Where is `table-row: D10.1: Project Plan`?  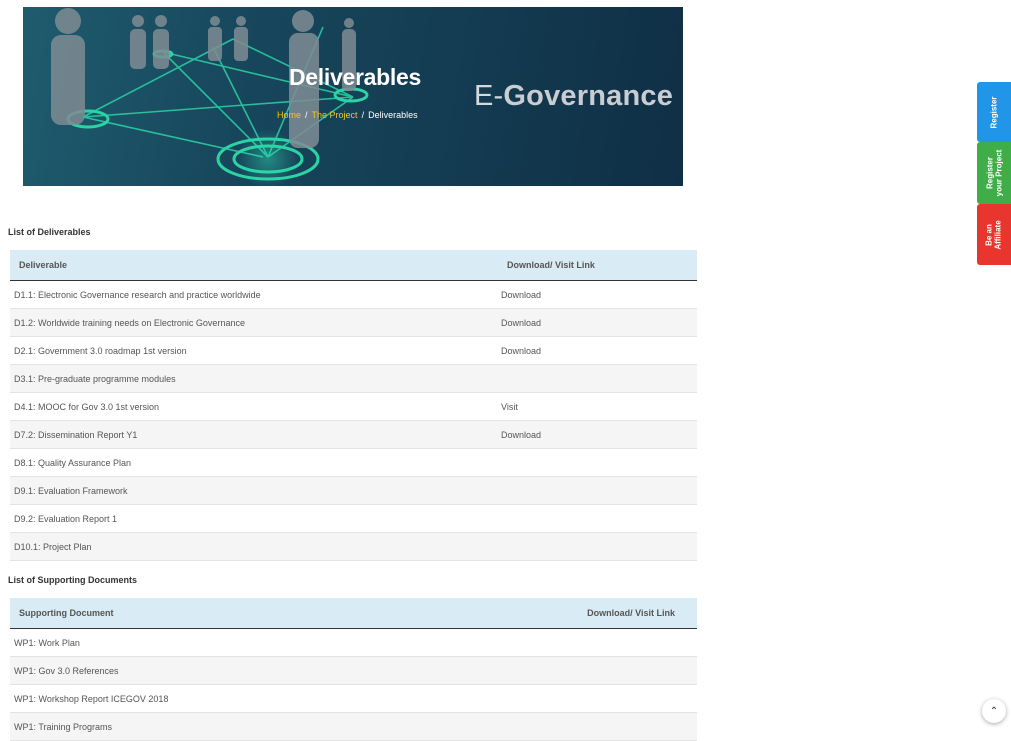 table-row: D10.1: Project Plan is located at coordinates (353, 546).